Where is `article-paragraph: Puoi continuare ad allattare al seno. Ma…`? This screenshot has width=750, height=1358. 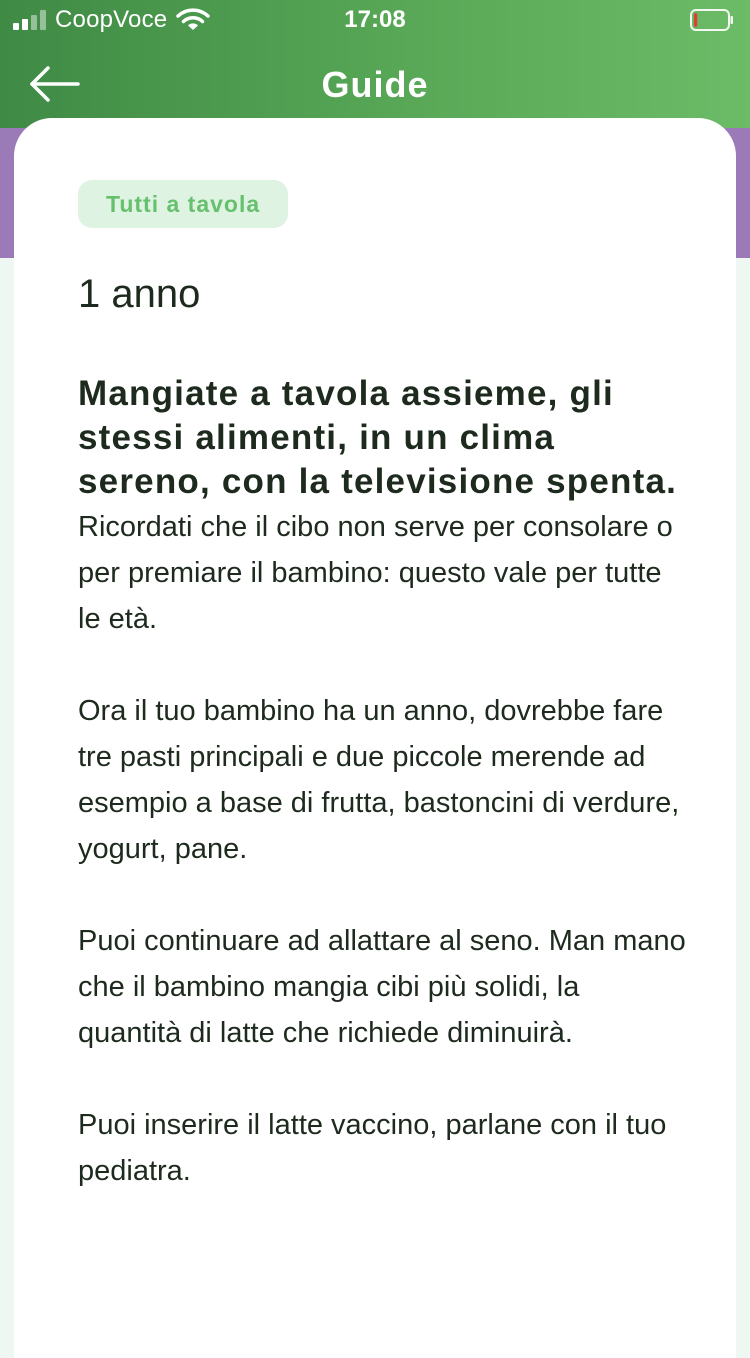 article-paragraph: Puoi continuare ad allattare al seno. Ma… is located at coordinates (382, 987).